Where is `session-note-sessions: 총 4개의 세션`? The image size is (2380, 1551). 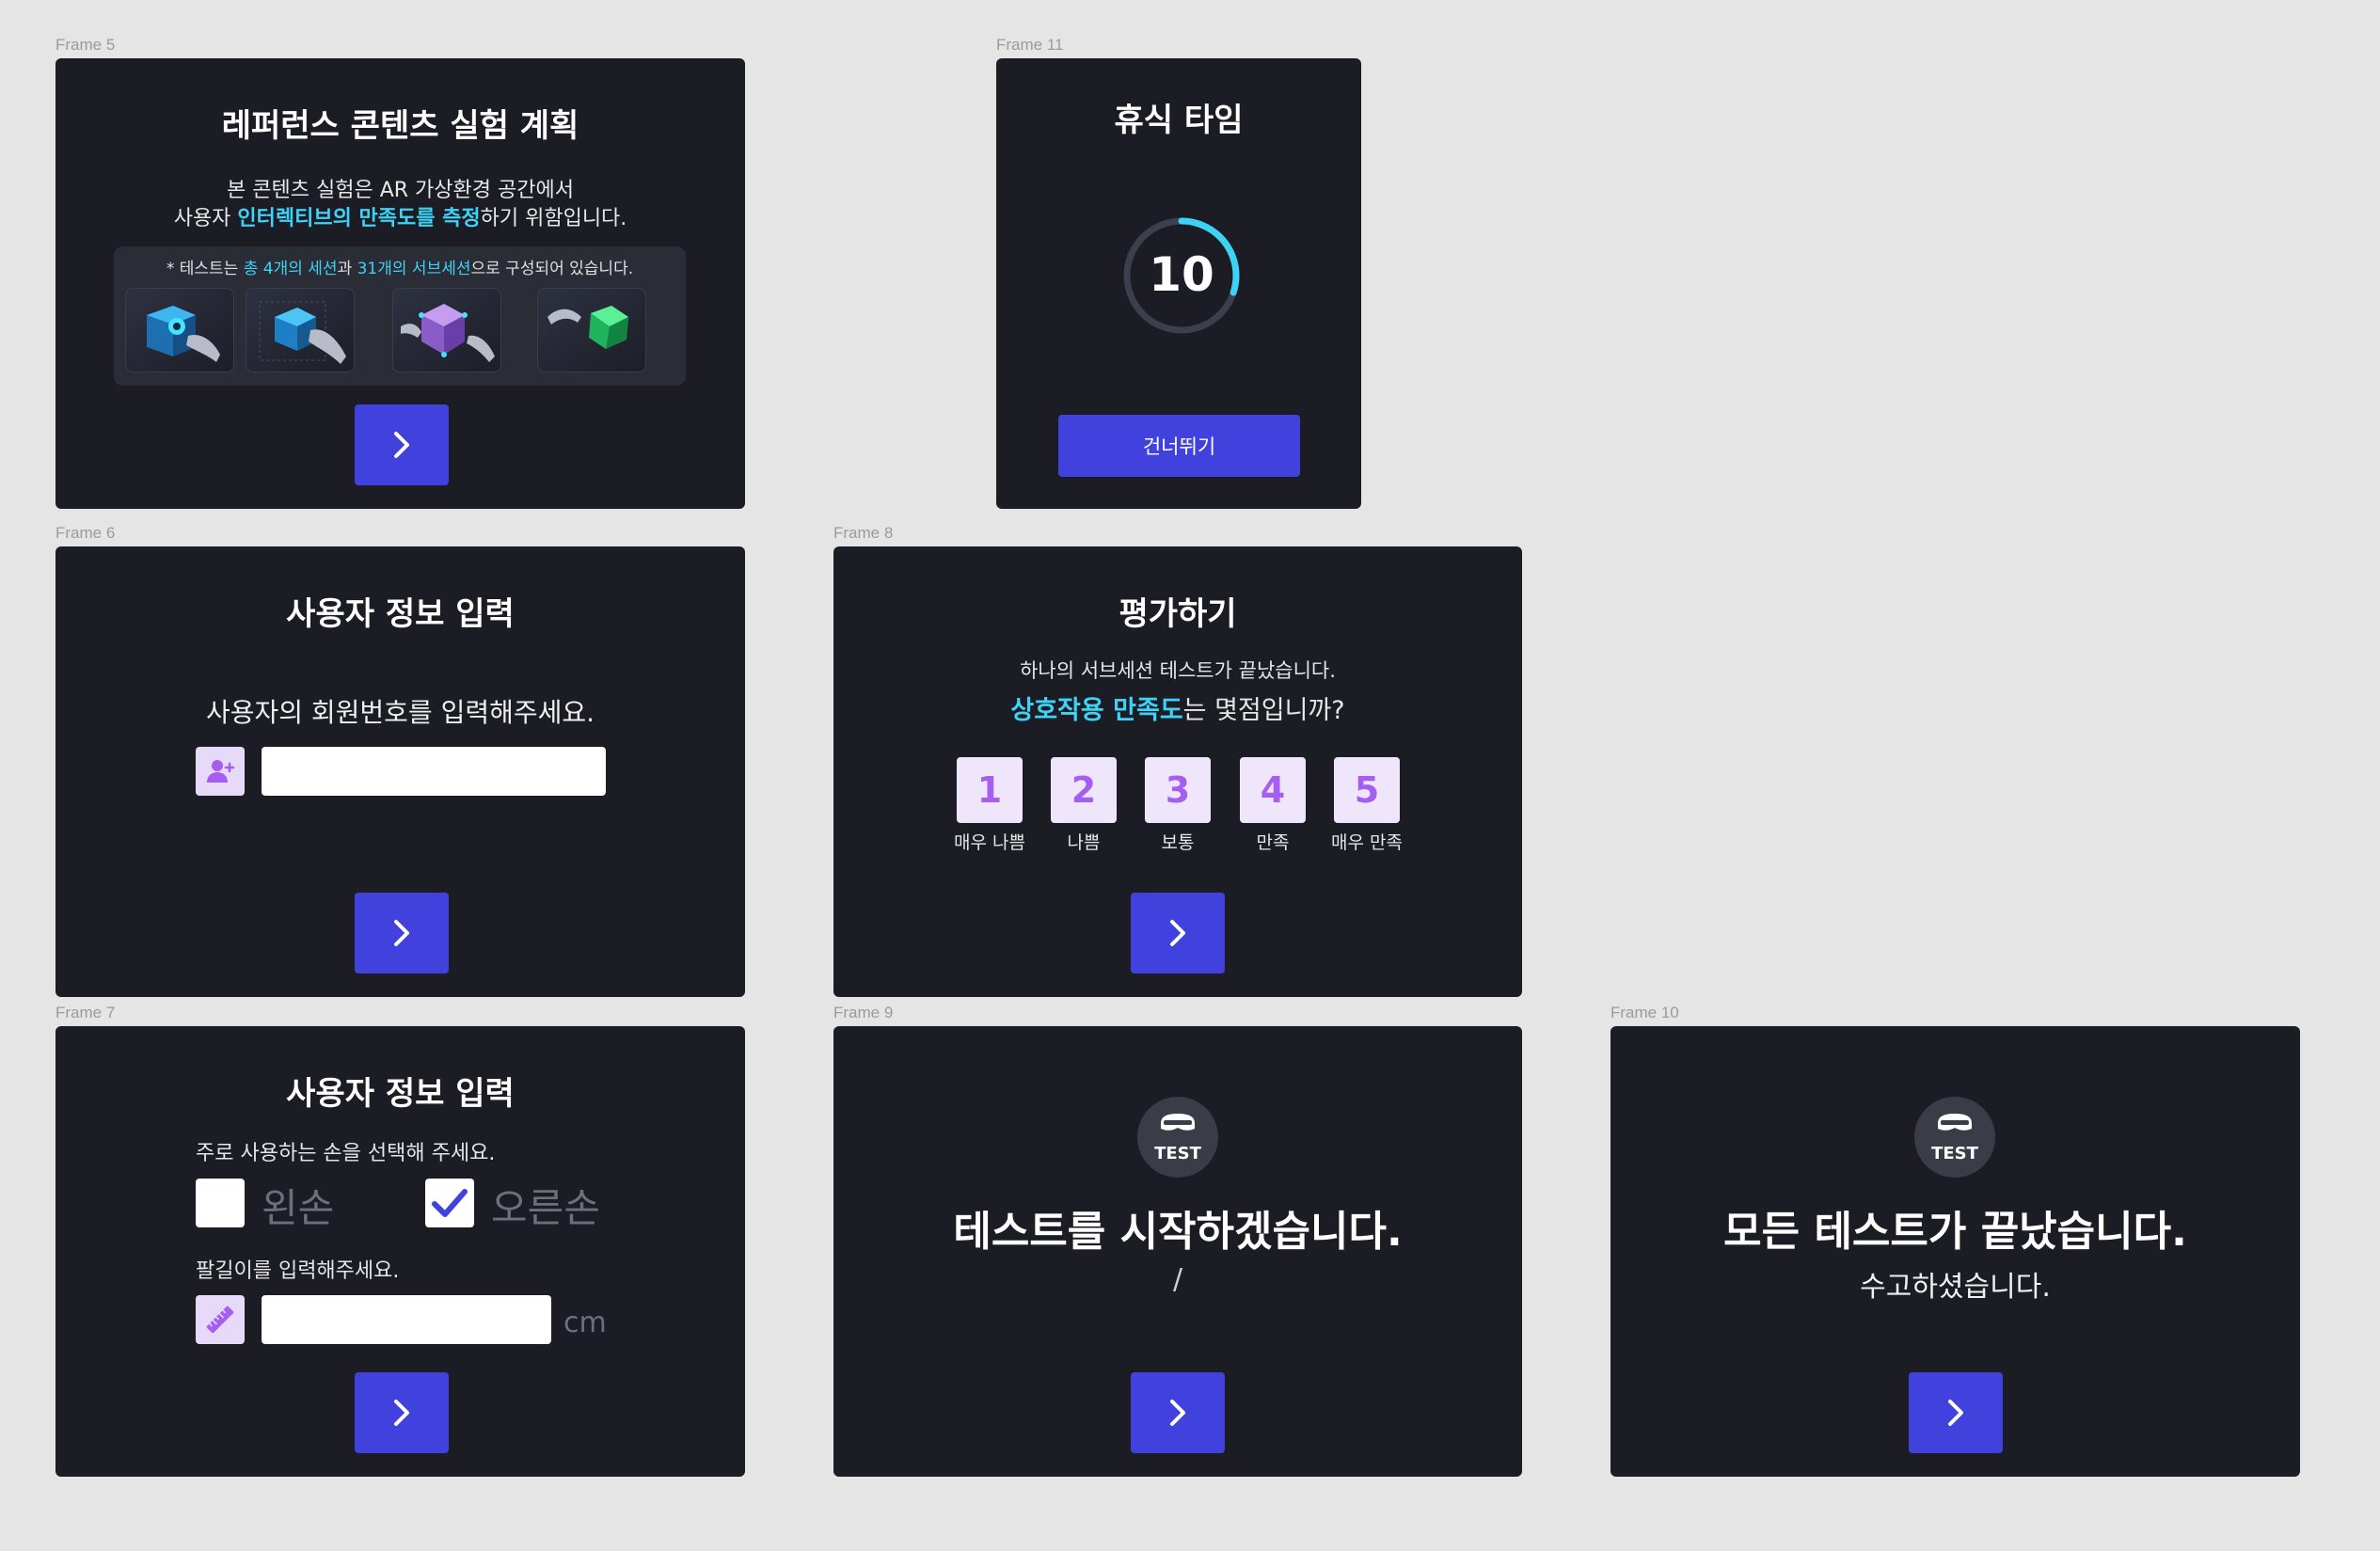
session-note-sessions: 총 4개의 세션 is located at coordinates (290, 269).